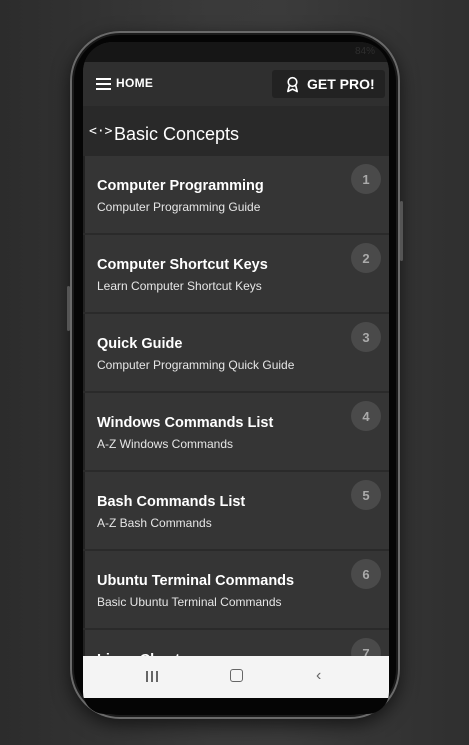 This screenshot has height=745, width=469. I want to click on item-number-badge: 4, so click(366, 416).